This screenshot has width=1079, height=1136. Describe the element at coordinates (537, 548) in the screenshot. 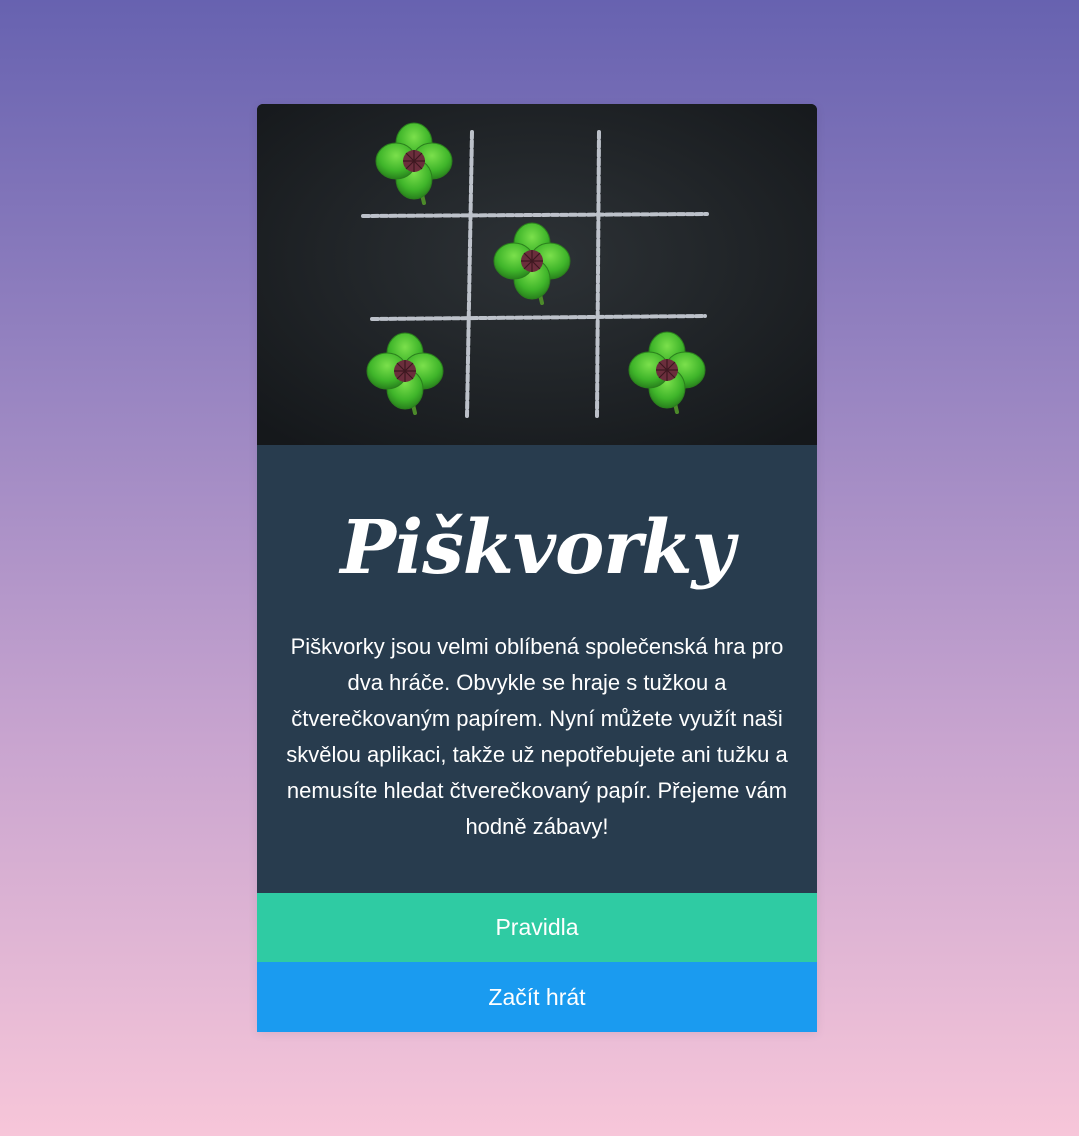

I see `page-title: Piškvorky` at that location.